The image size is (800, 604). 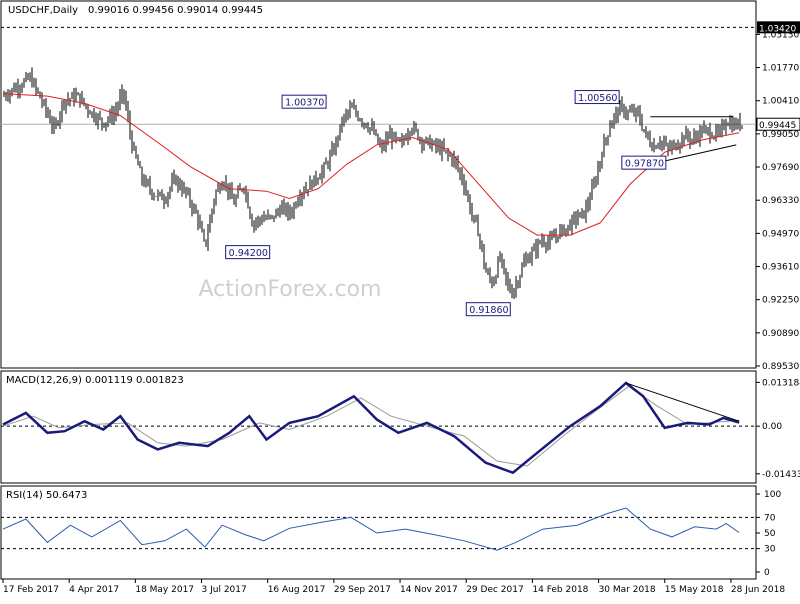 I want to click on price-tick-label: 0.93610, so click(x=780, y=268).